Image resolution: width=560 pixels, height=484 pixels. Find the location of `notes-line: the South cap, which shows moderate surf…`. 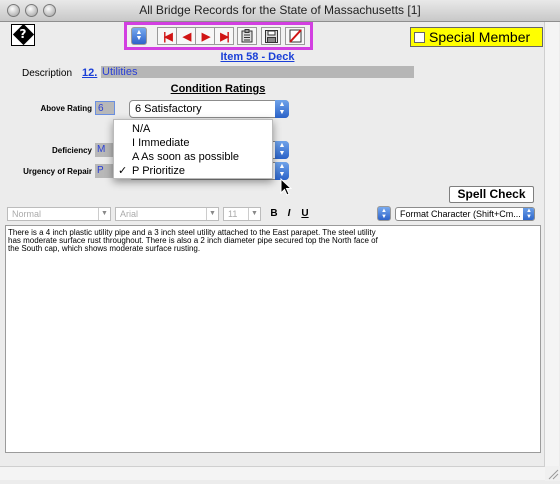

notes-line: the South cap, which shows moderate surf… is located at coordinates (104, 248).